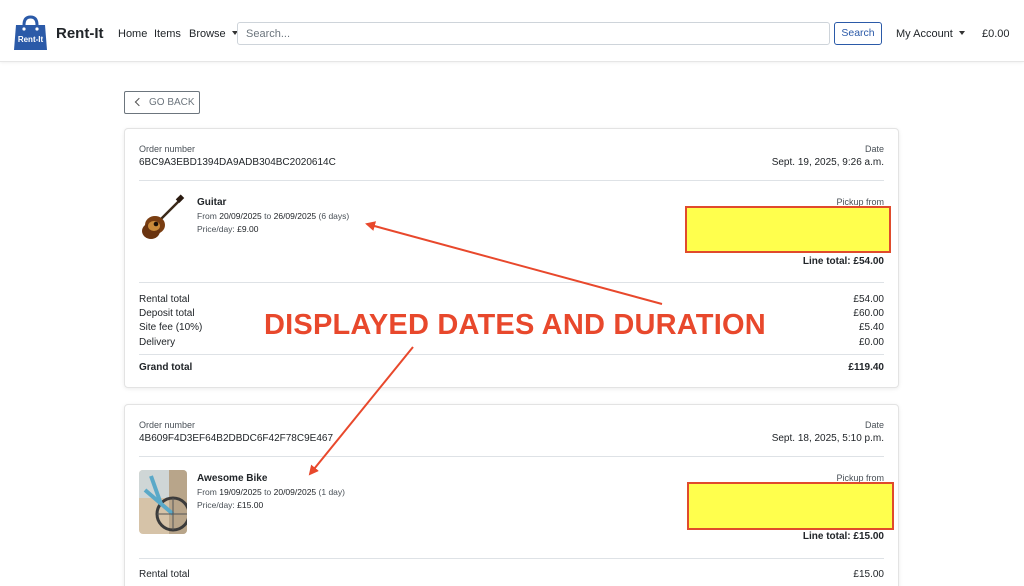 Image resolution: width=1024 pixels, height=586 pixels. What do you see at coordinates (924, 34) in the screenshot?
I see `my-account-label: My Account` at bounding box center [924, 34].